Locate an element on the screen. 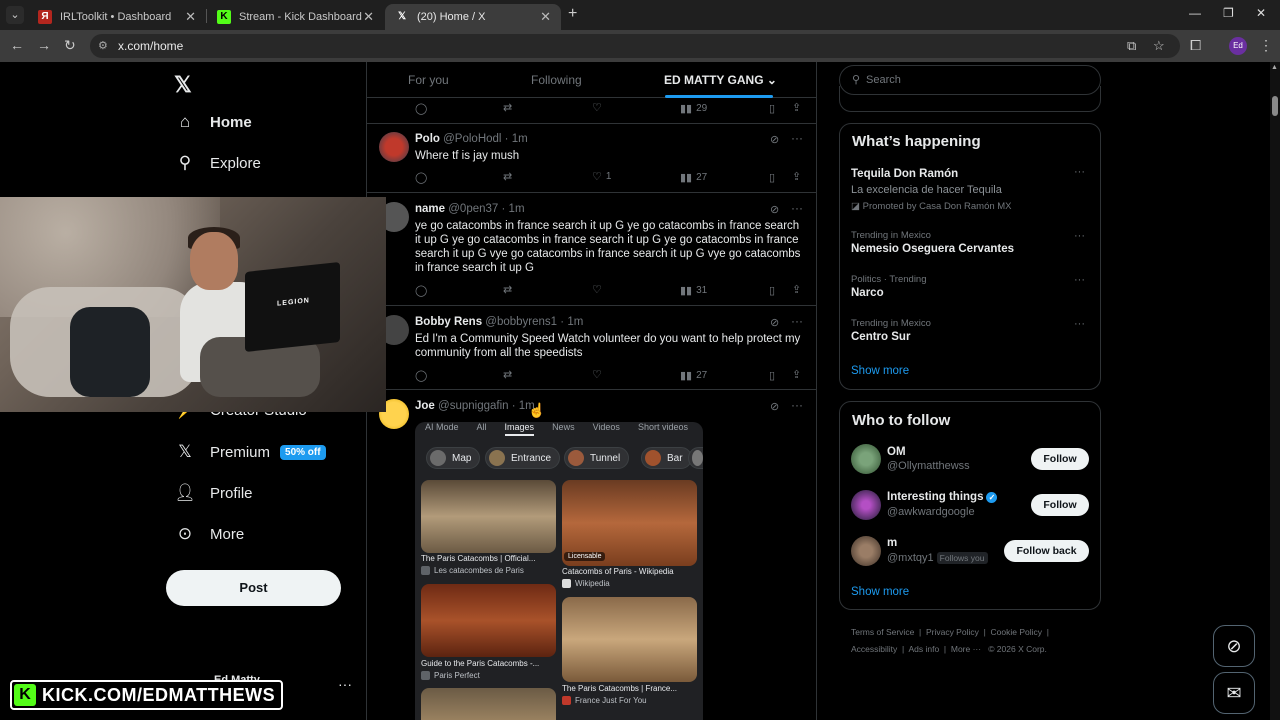  tab-for-you: For you is located at coordinates (428, 80).